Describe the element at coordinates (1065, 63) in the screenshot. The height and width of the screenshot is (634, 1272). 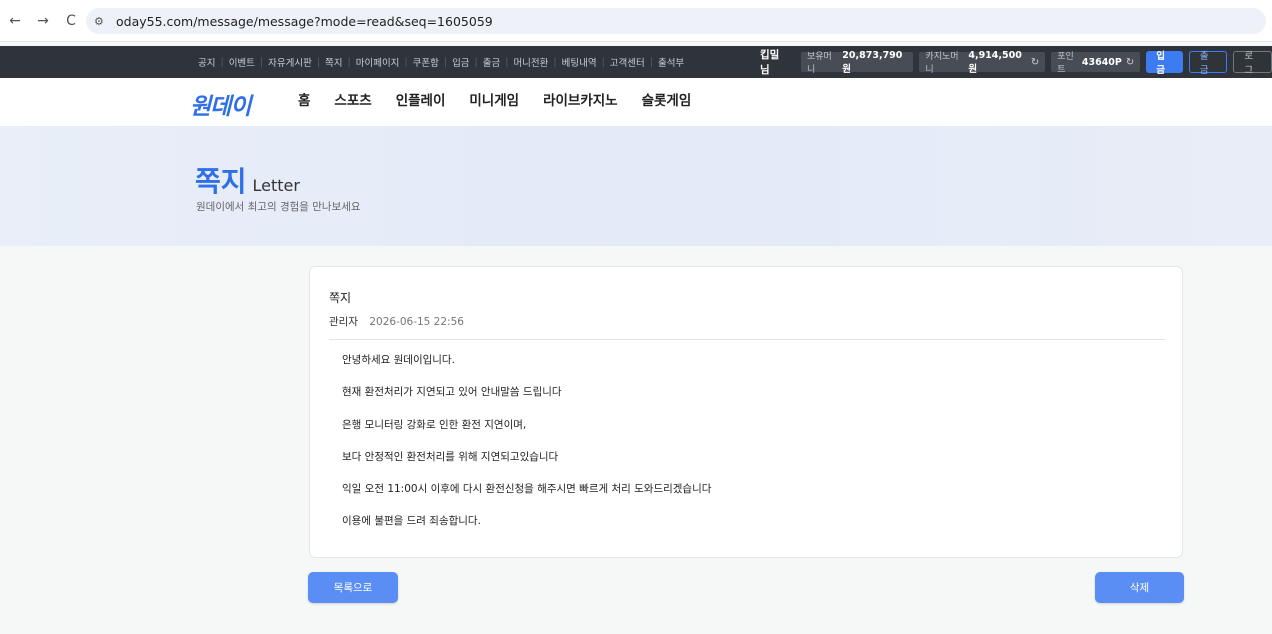
I see `point-label: 포인트` at that location.